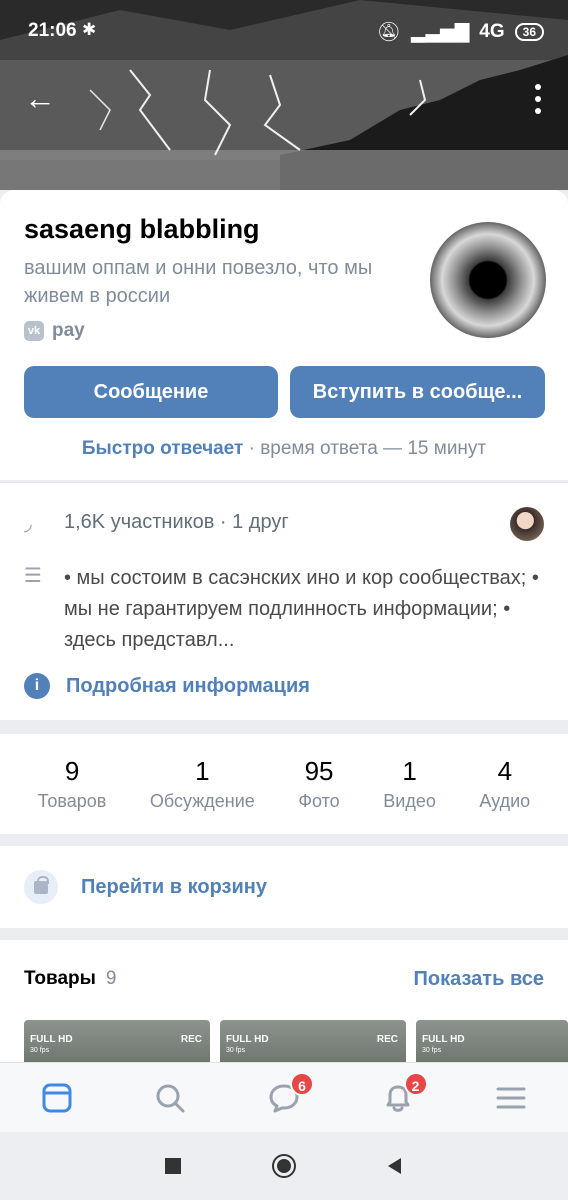  What do you see at coordinates (388, 32) in the screenshot?
I see `mute-icon: 🔕︎` at bounding box center [388, 32].